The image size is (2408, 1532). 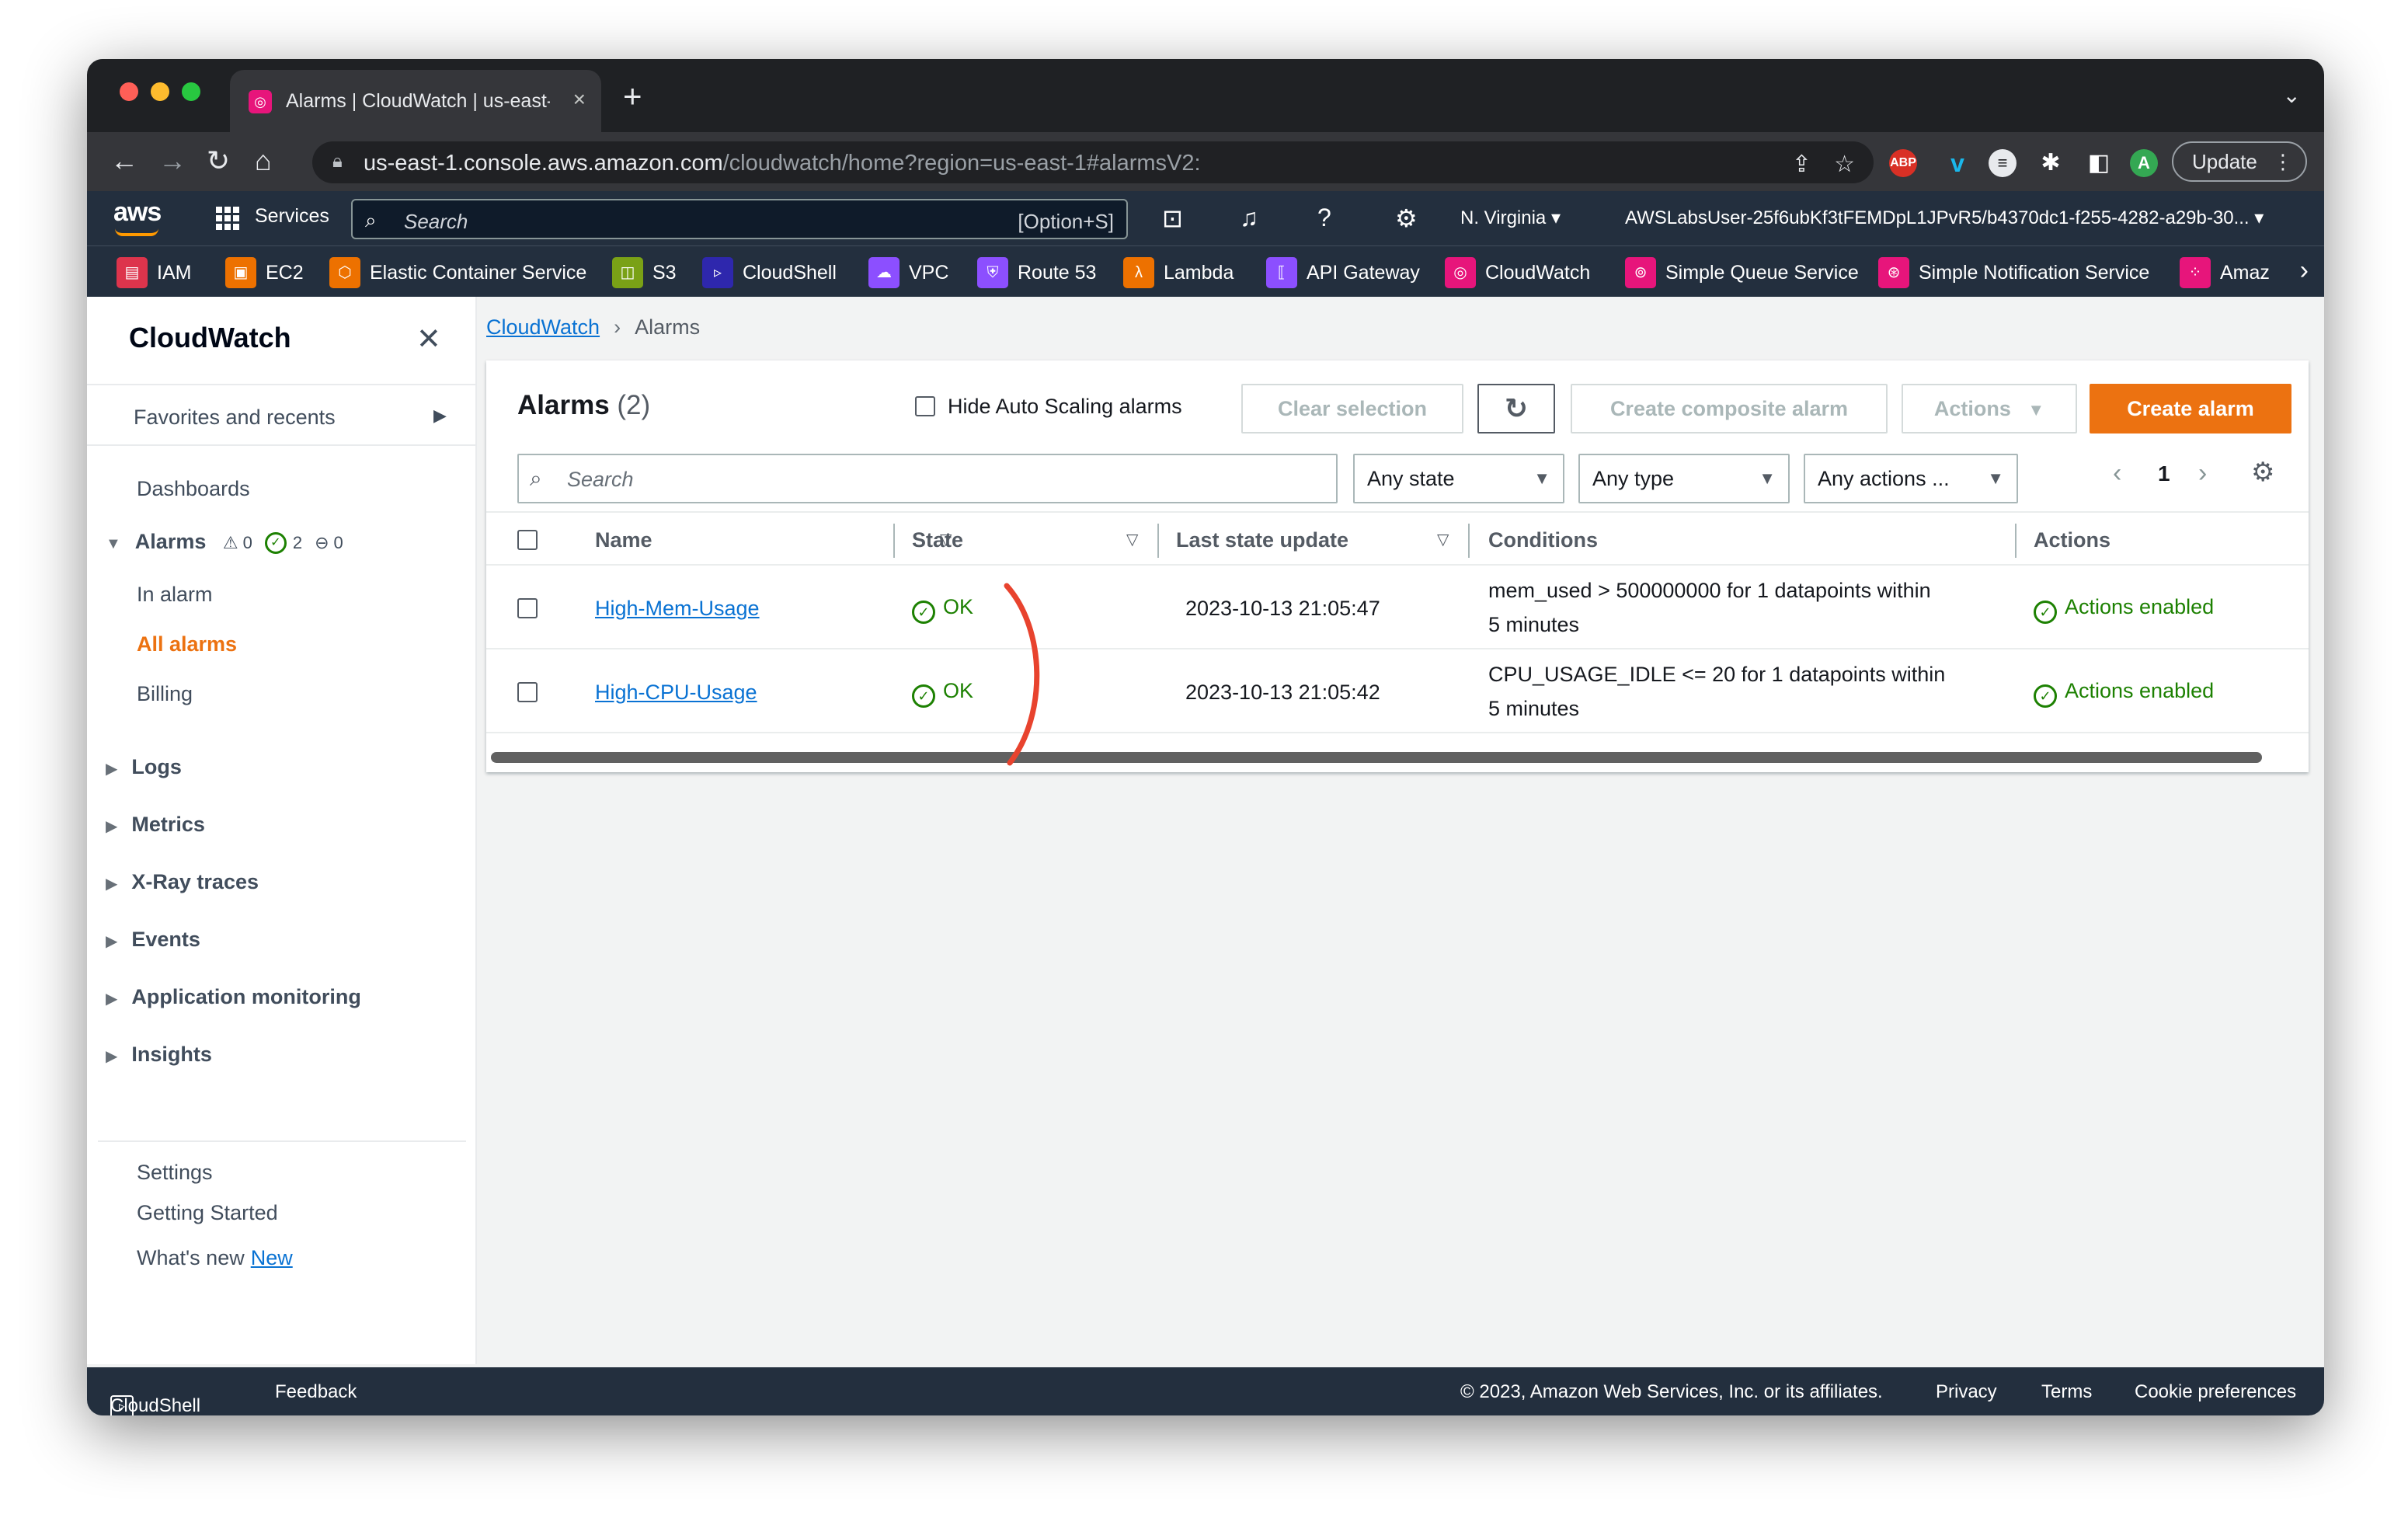 What do you see at coordinates (193, 489) in the screenshot?
I see `sidebar-item-dashboards: Dashboards` at bounding box center [193, 489].